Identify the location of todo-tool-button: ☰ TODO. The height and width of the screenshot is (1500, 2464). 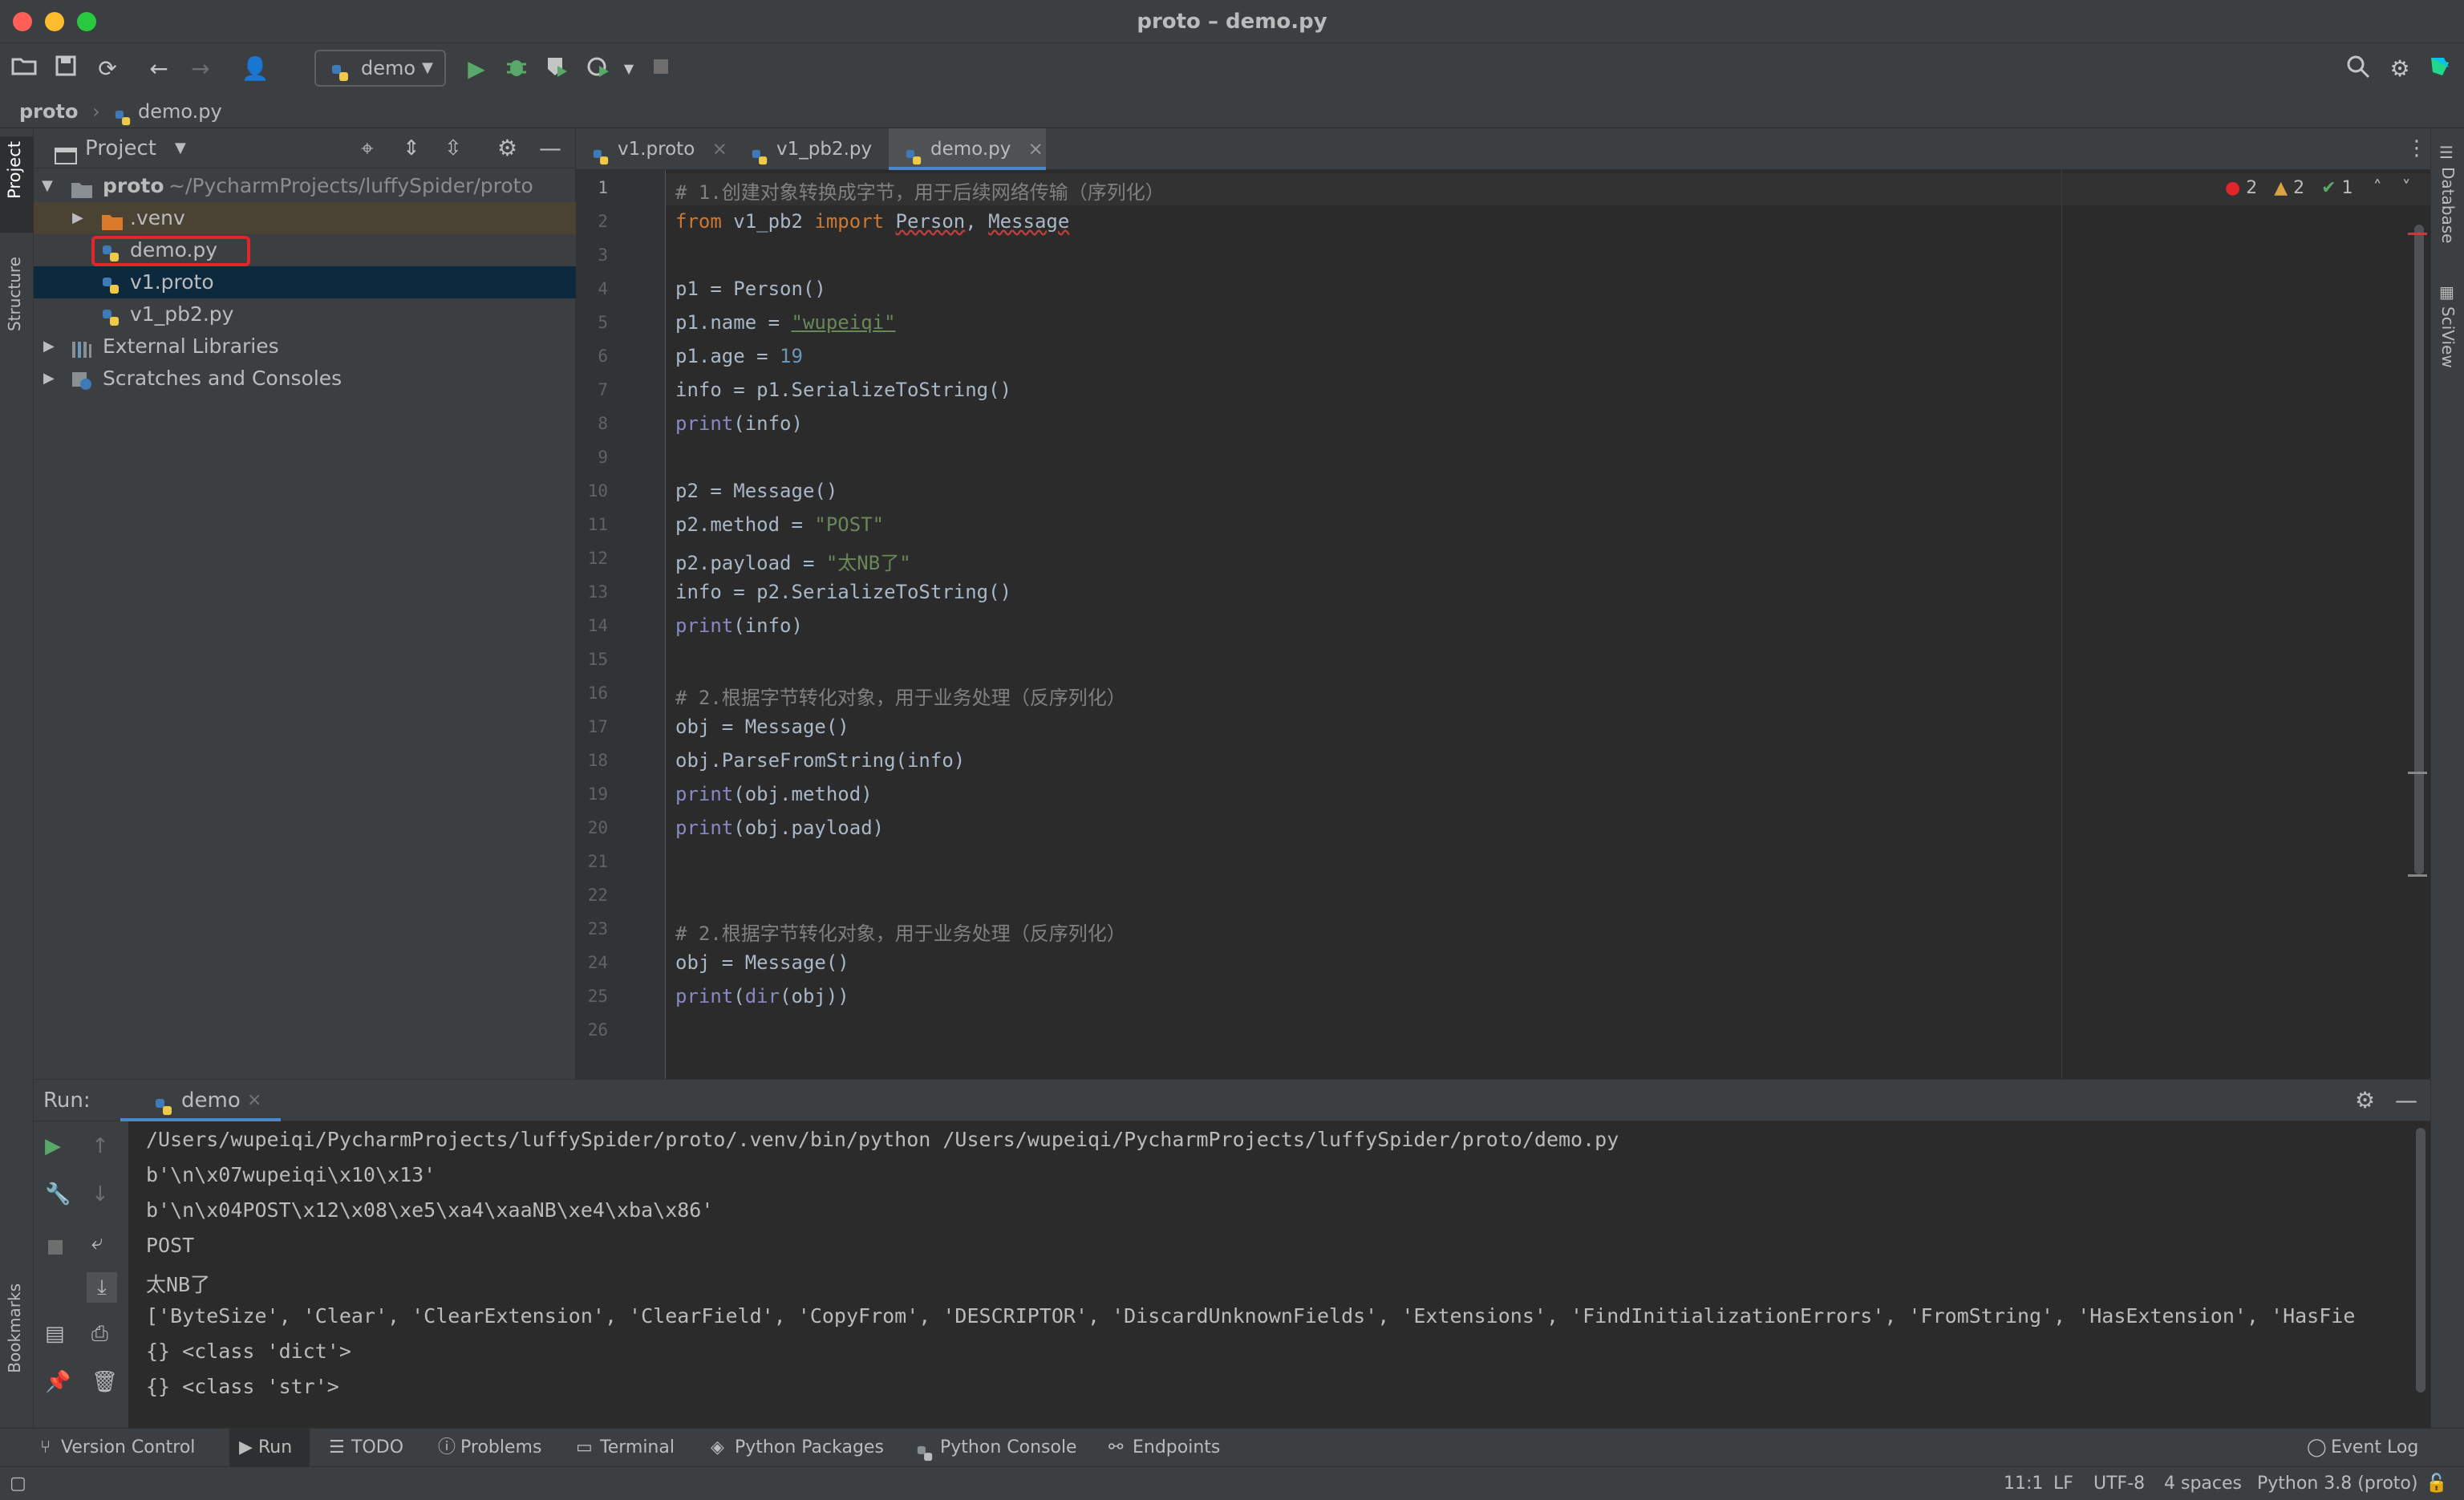
(362, 1448).